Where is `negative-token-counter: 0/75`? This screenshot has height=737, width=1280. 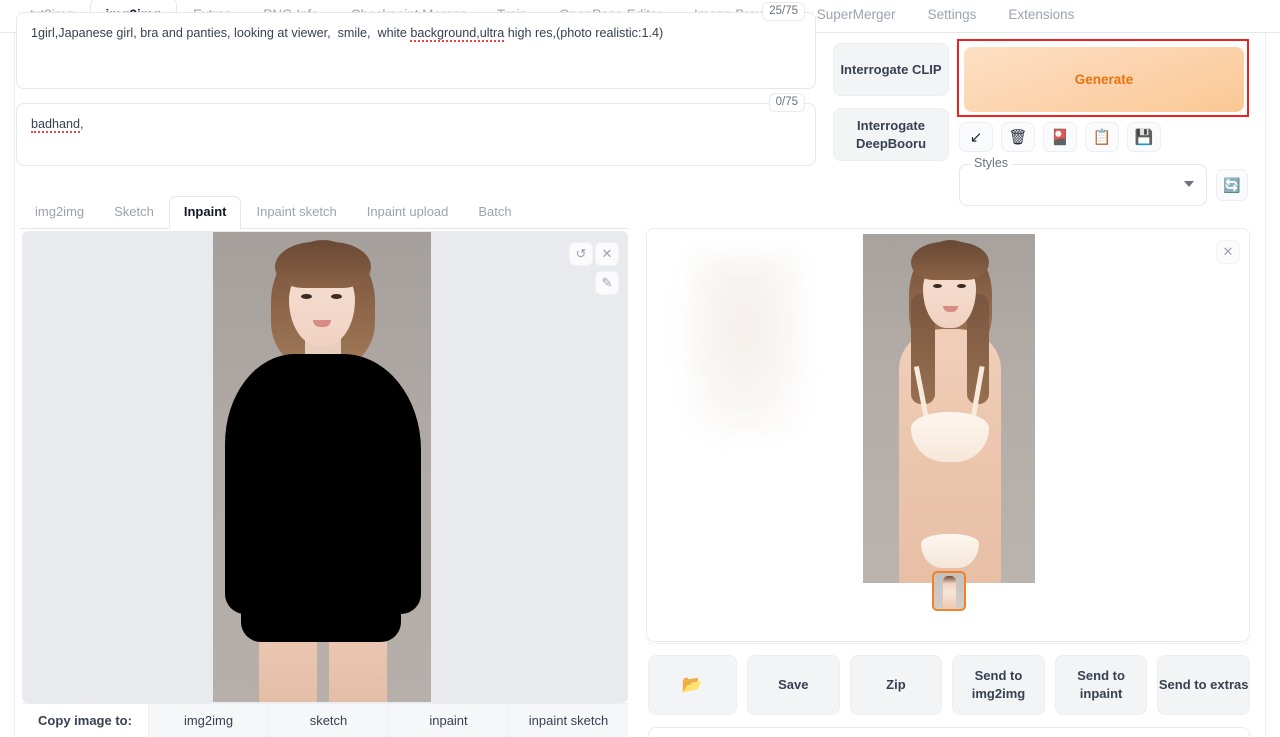
negative-token-counter: 0/75 is located at coordinates (786, 102).